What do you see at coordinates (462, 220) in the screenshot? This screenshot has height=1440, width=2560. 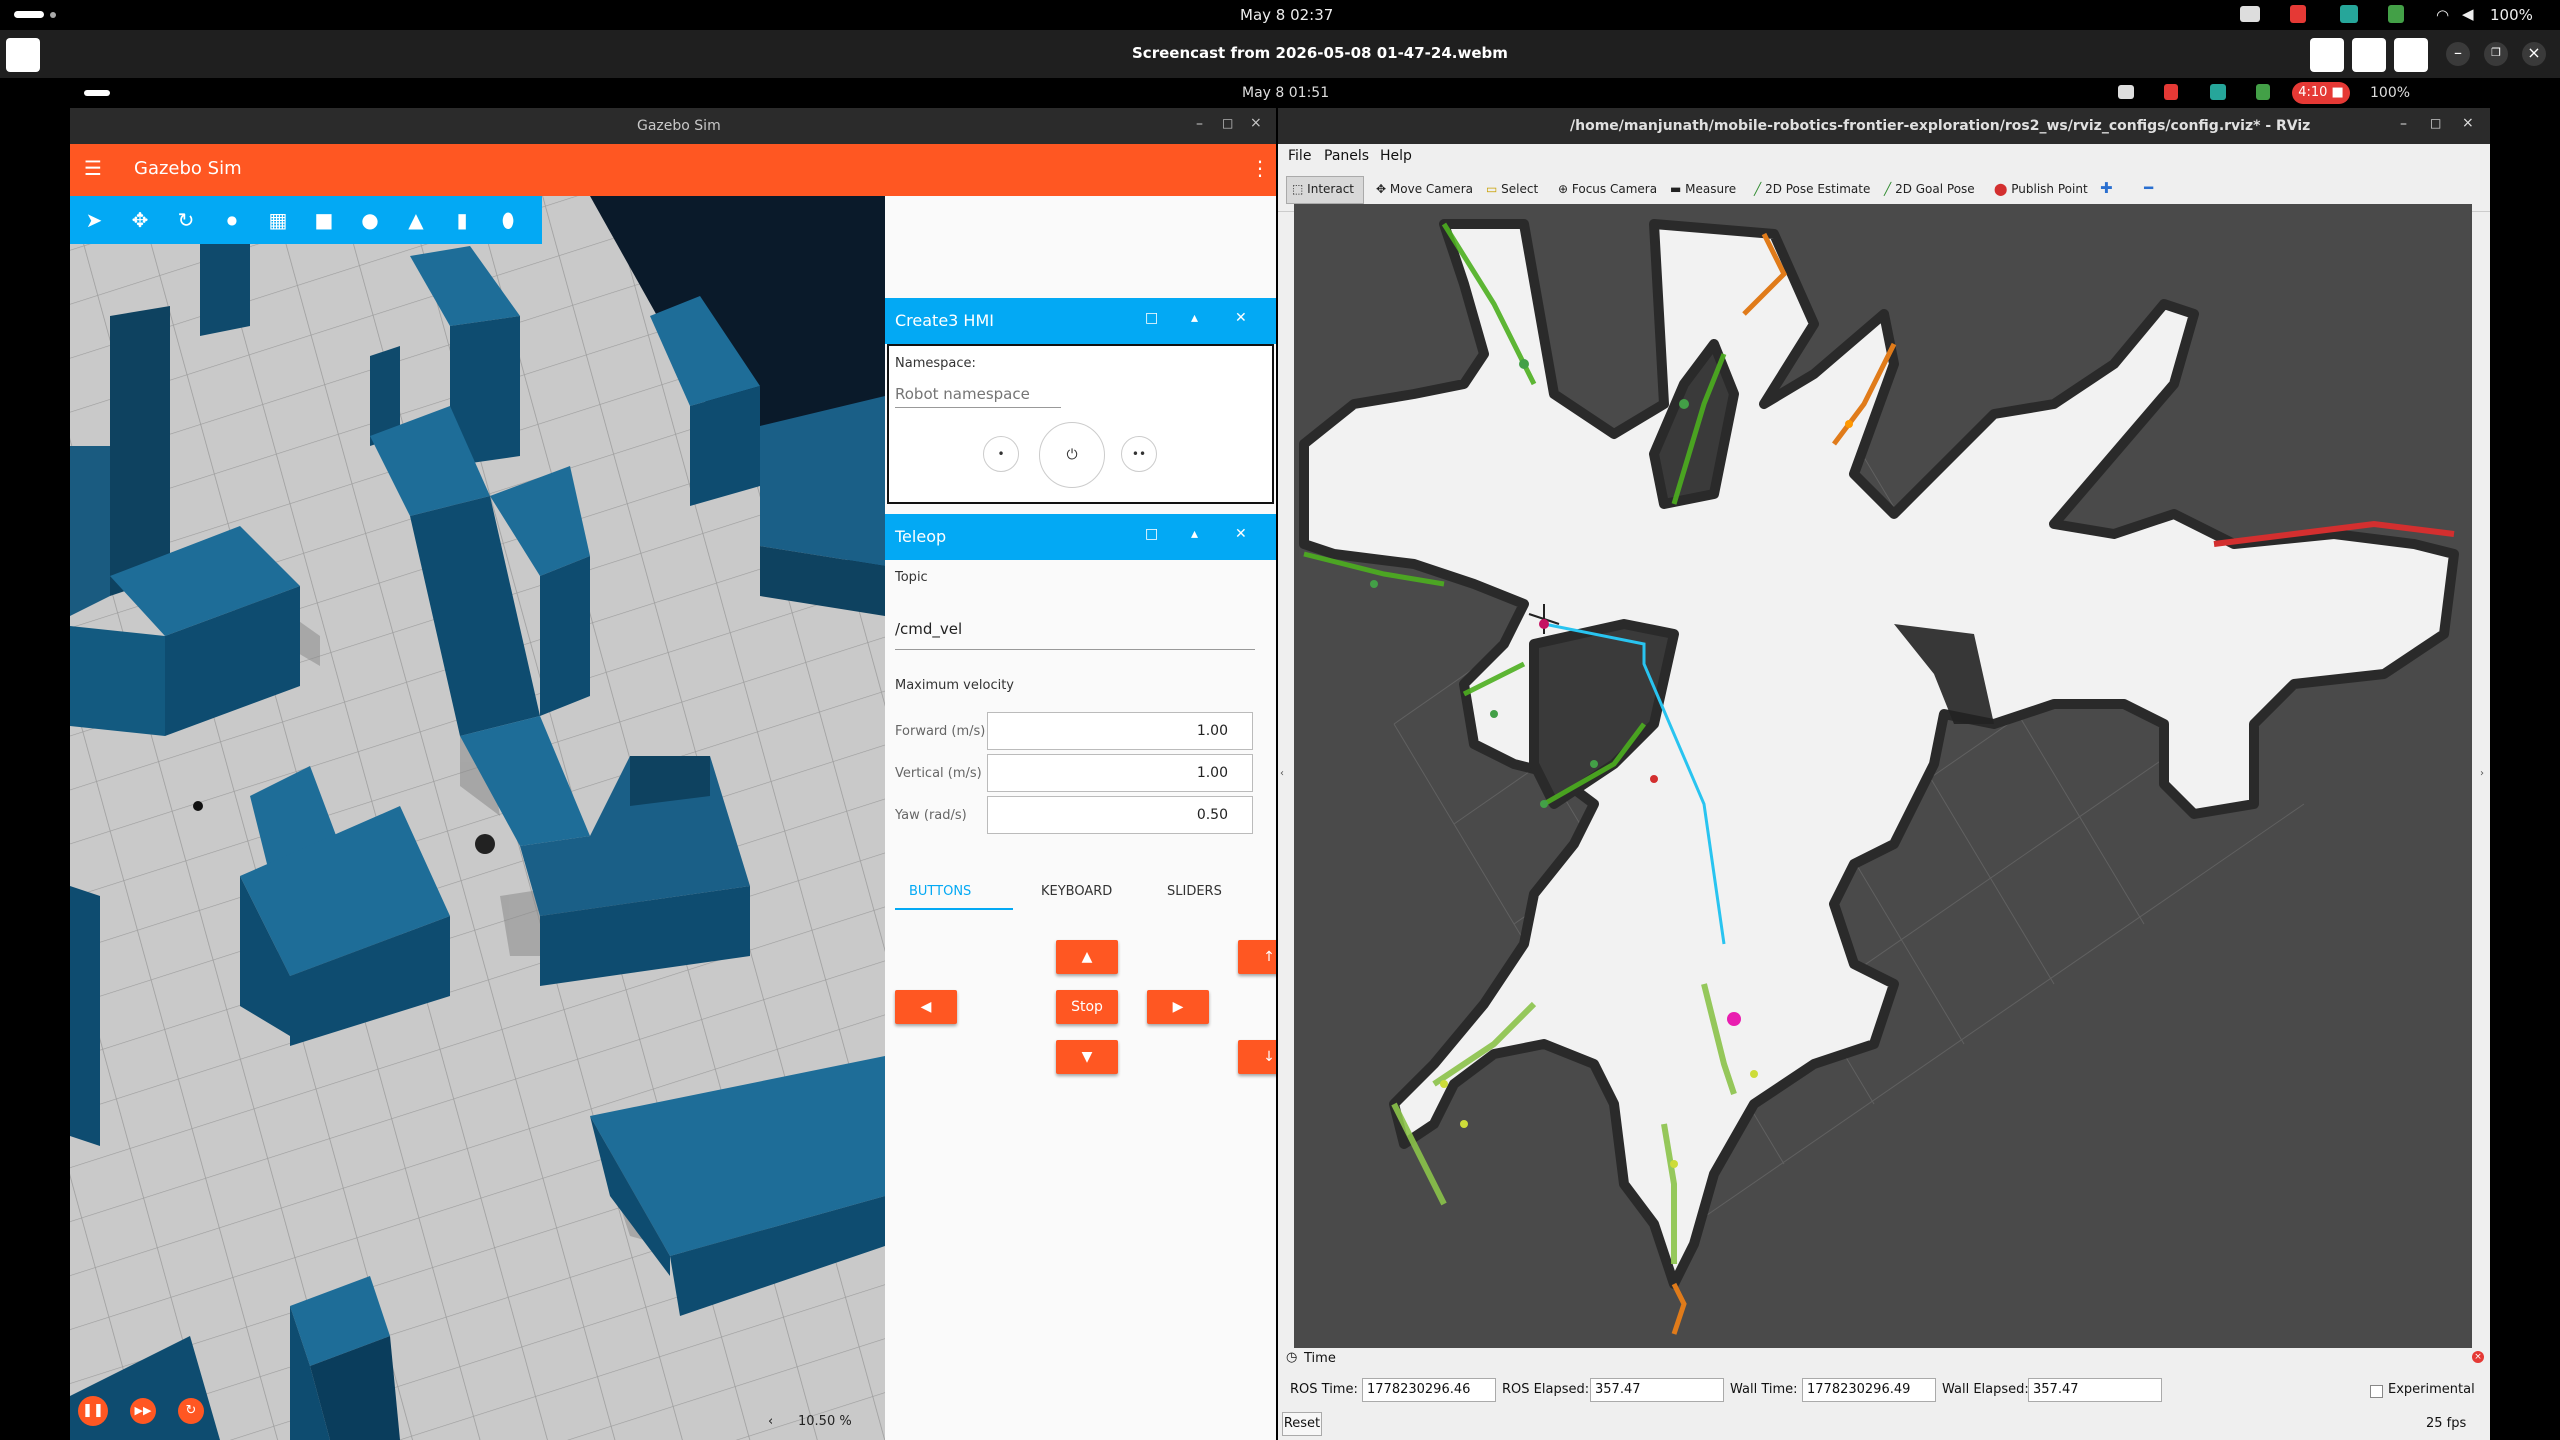 I see `cylinder-icon: ▮` at bounding box center [462, 220].